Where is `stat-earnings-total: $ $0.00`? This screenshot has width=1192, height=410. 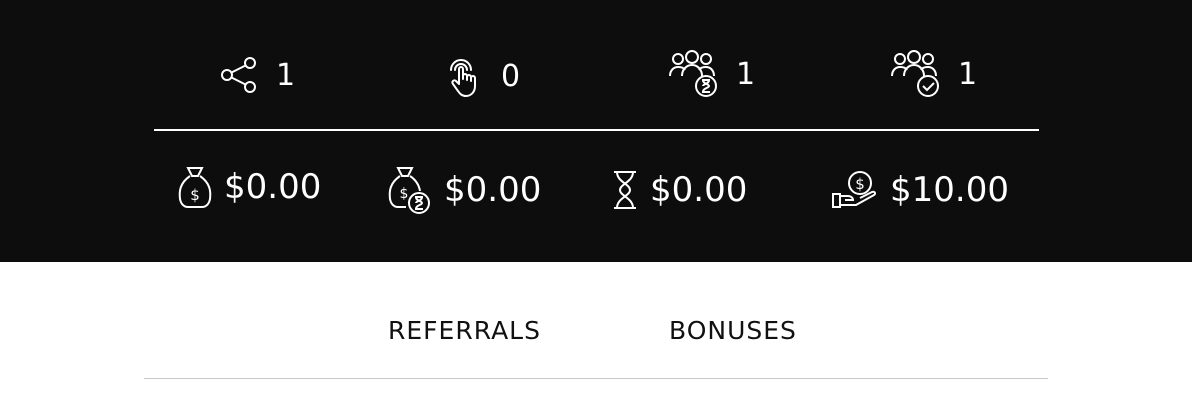
stat-earnings-total: $ $0.00 is located at coordinates (249, 187).